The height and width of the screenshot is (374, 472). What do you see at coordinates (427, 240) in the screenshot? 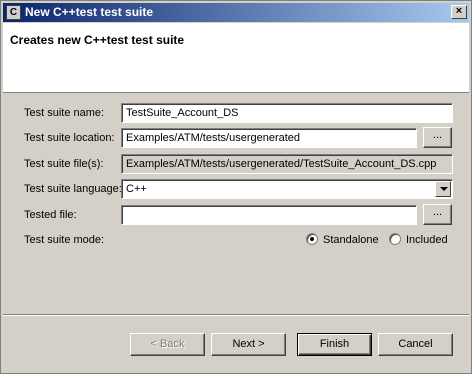
I see `included-radio-label: Included` at bounding box center [427, 240].